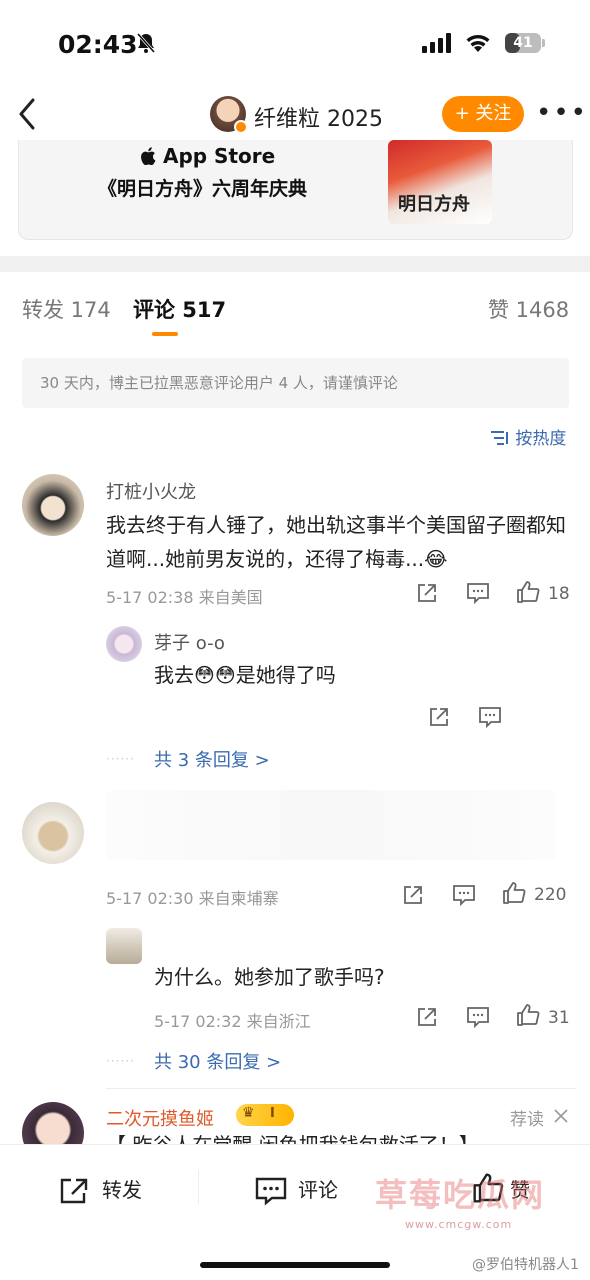 This screenshot has height=1280, width=590. What do you see at coordinates (248, 1113) in the screenshot?
I see `crown-icon: ♛` at bounding box center [248, 1113].